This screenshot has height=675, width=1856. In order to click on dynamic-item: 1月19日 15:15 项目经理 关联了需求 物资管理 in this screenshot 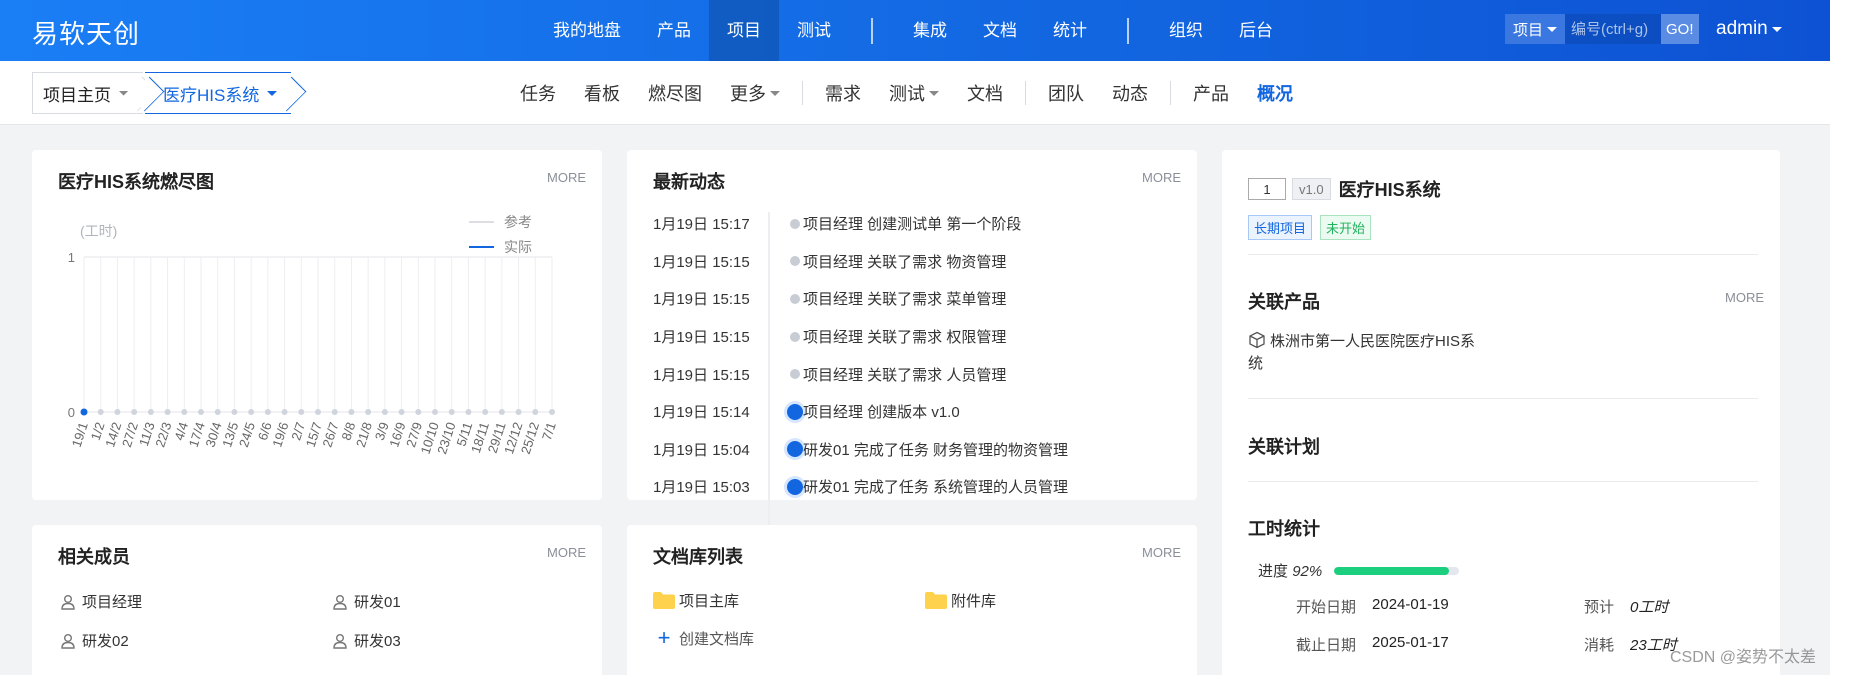, I will do `click(933, 262)`.